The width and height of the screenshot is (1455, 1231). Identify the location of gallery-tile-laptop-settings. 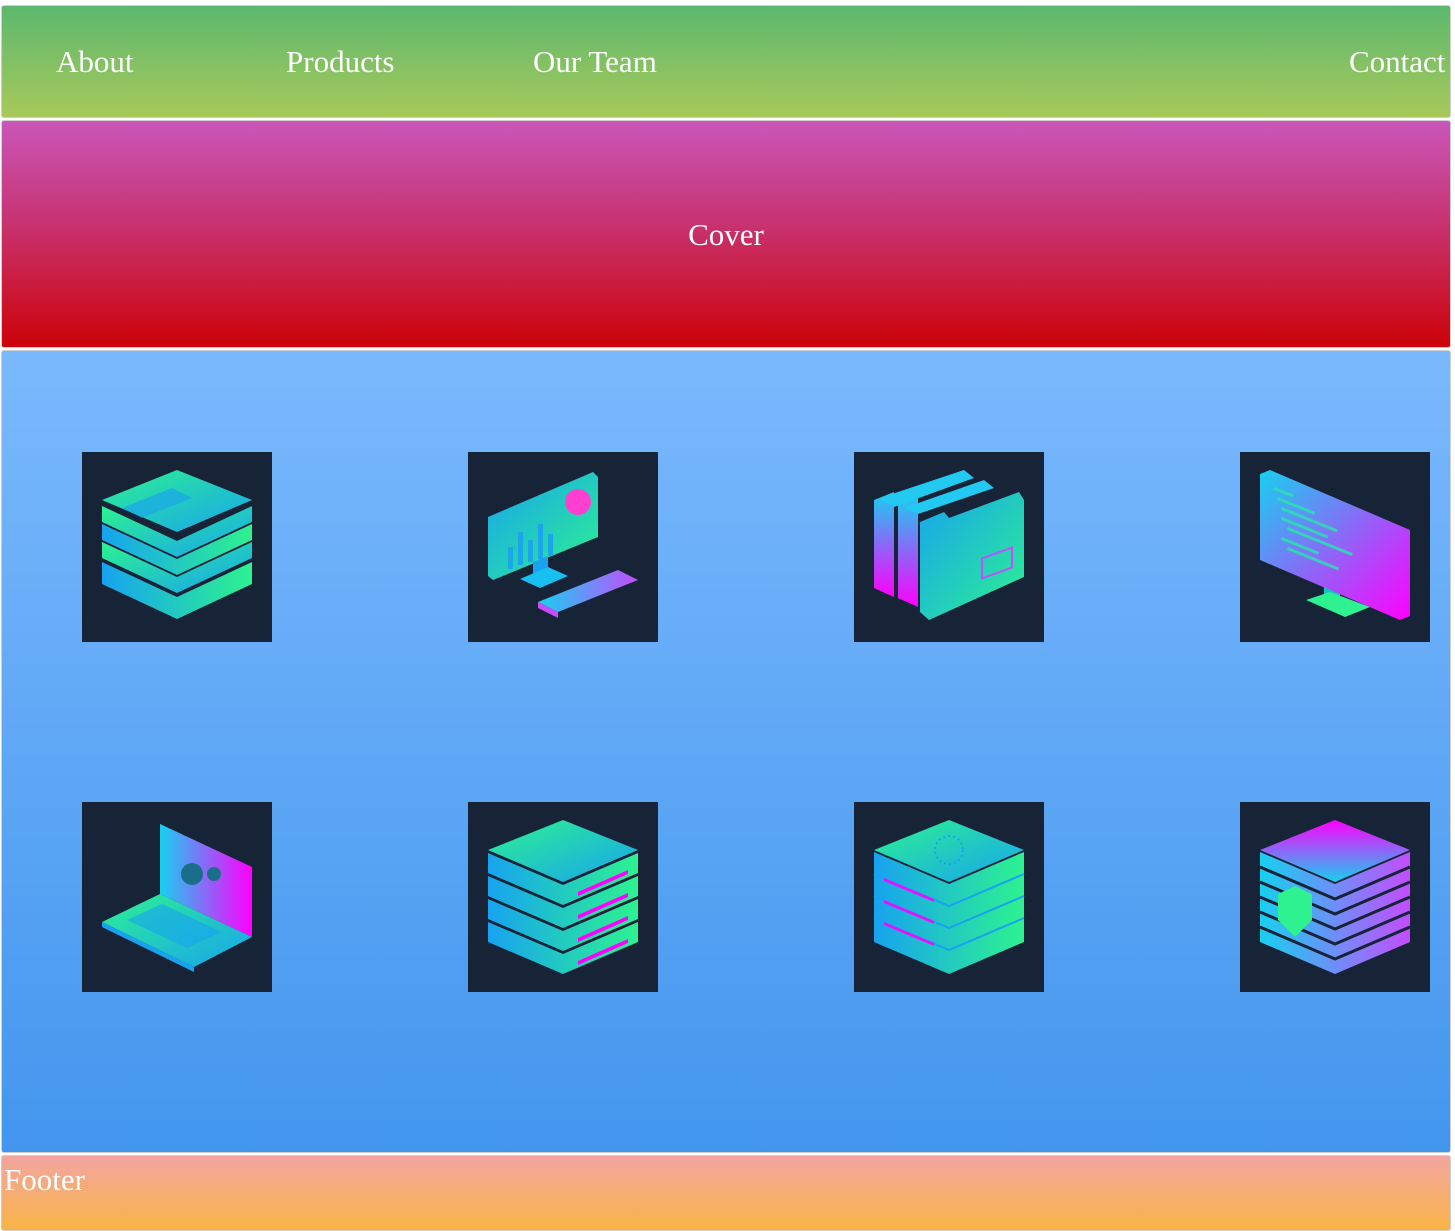
(177, 897).